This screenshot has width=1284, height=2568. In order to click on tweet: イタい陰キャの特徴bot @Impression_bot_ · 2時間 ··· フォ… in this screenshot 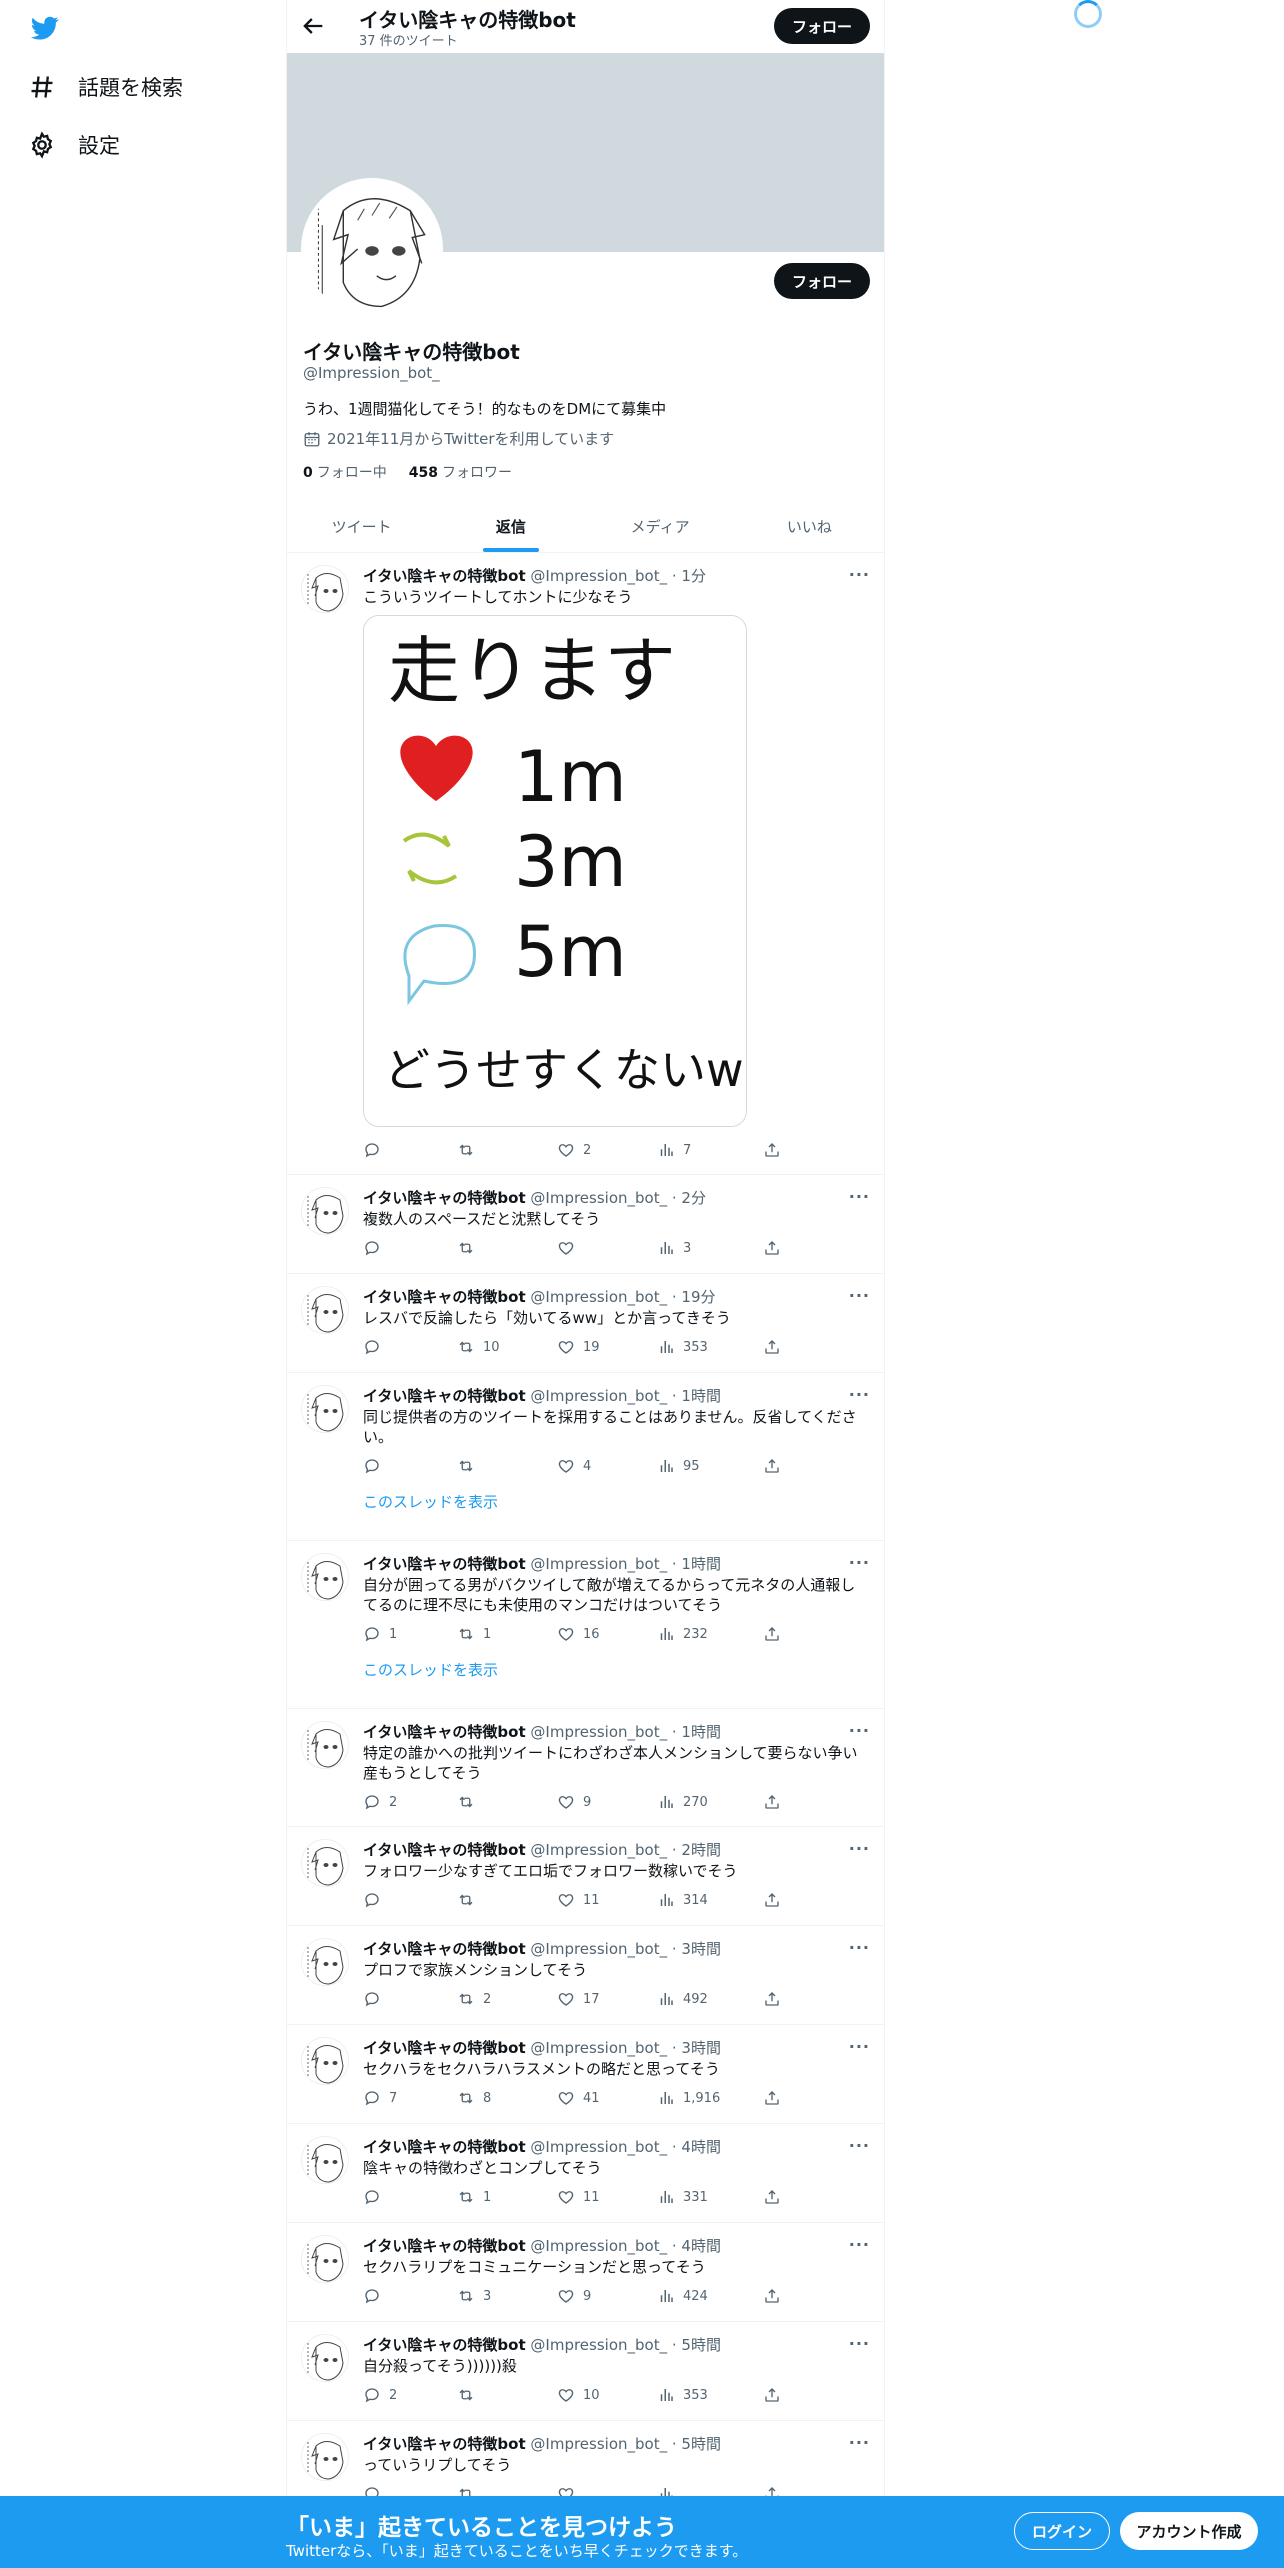, I will do `click(585, 1876)`.